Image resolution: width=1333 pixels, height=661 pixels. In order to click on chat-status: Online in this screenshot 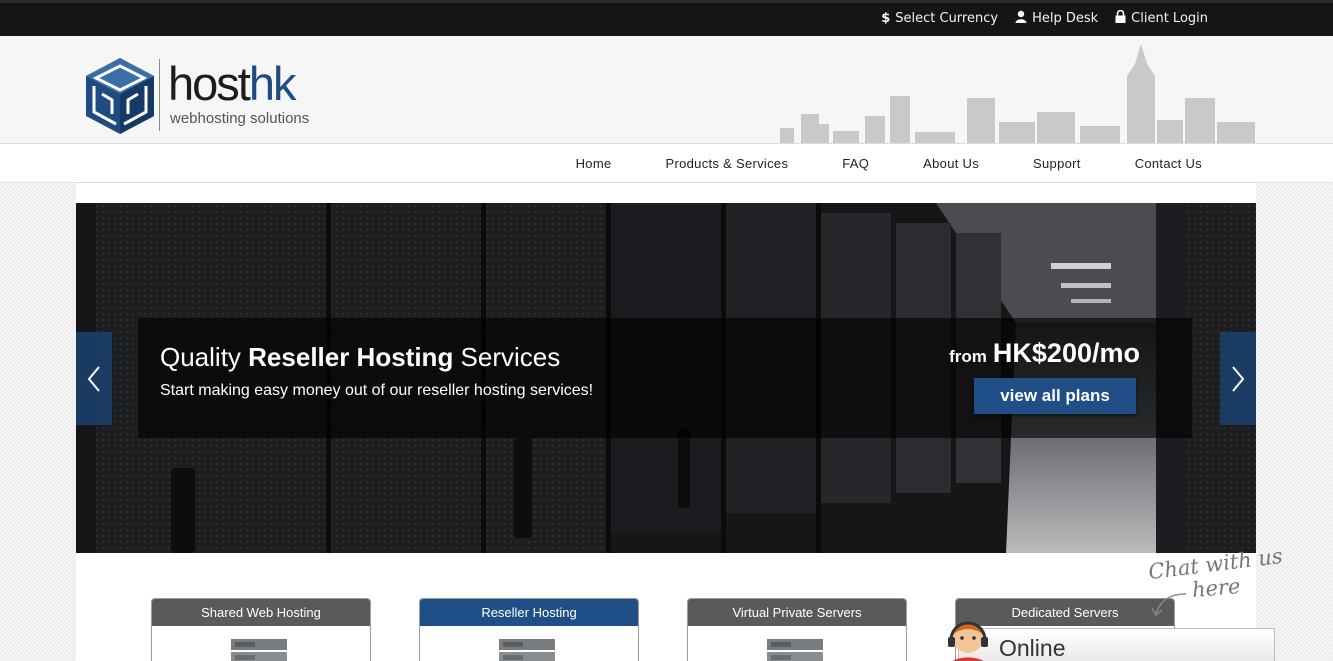, I will do `click(1032, 648)`.